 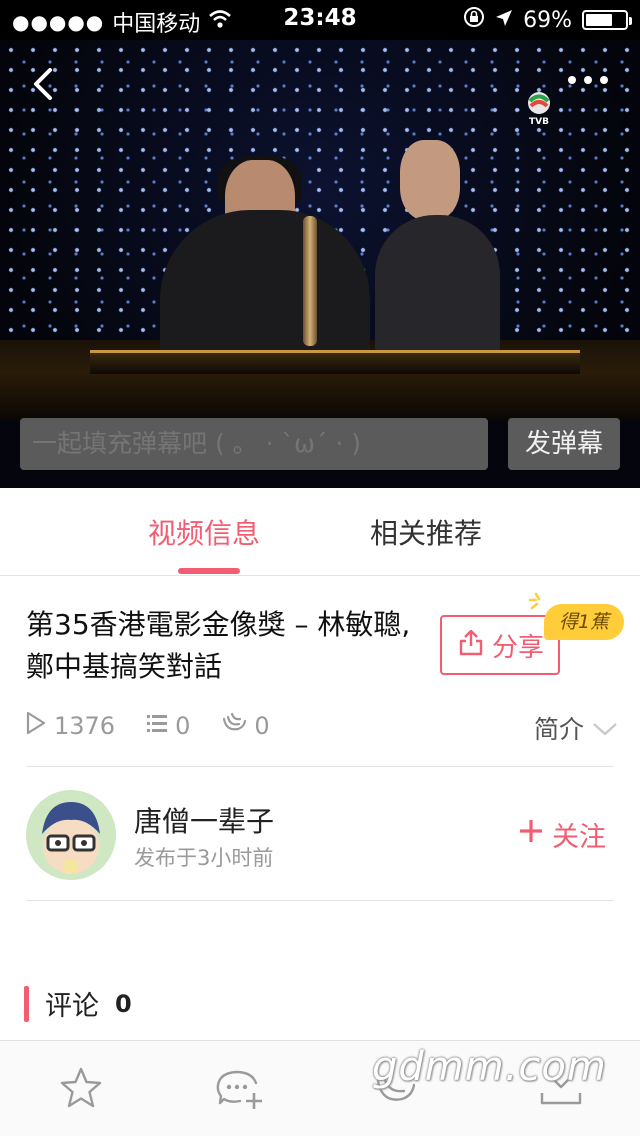 What do you see at coordinates (265, 285) in the screenshot?
I see `presenter-left` at bounding box center [265, 285].